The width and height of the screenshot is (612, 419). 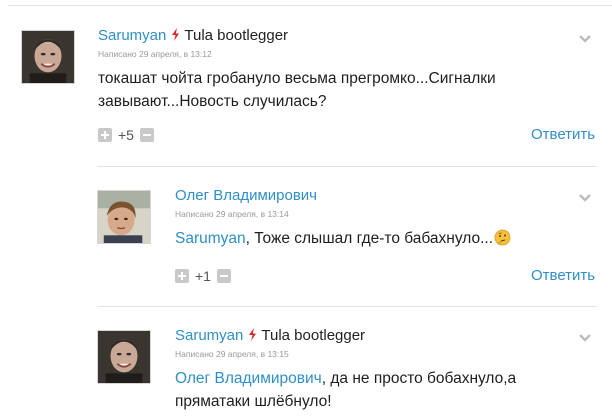 I want to click on comment-timestamp: Написано 29 апреля, в 13:12, so click(x=155, y=54).